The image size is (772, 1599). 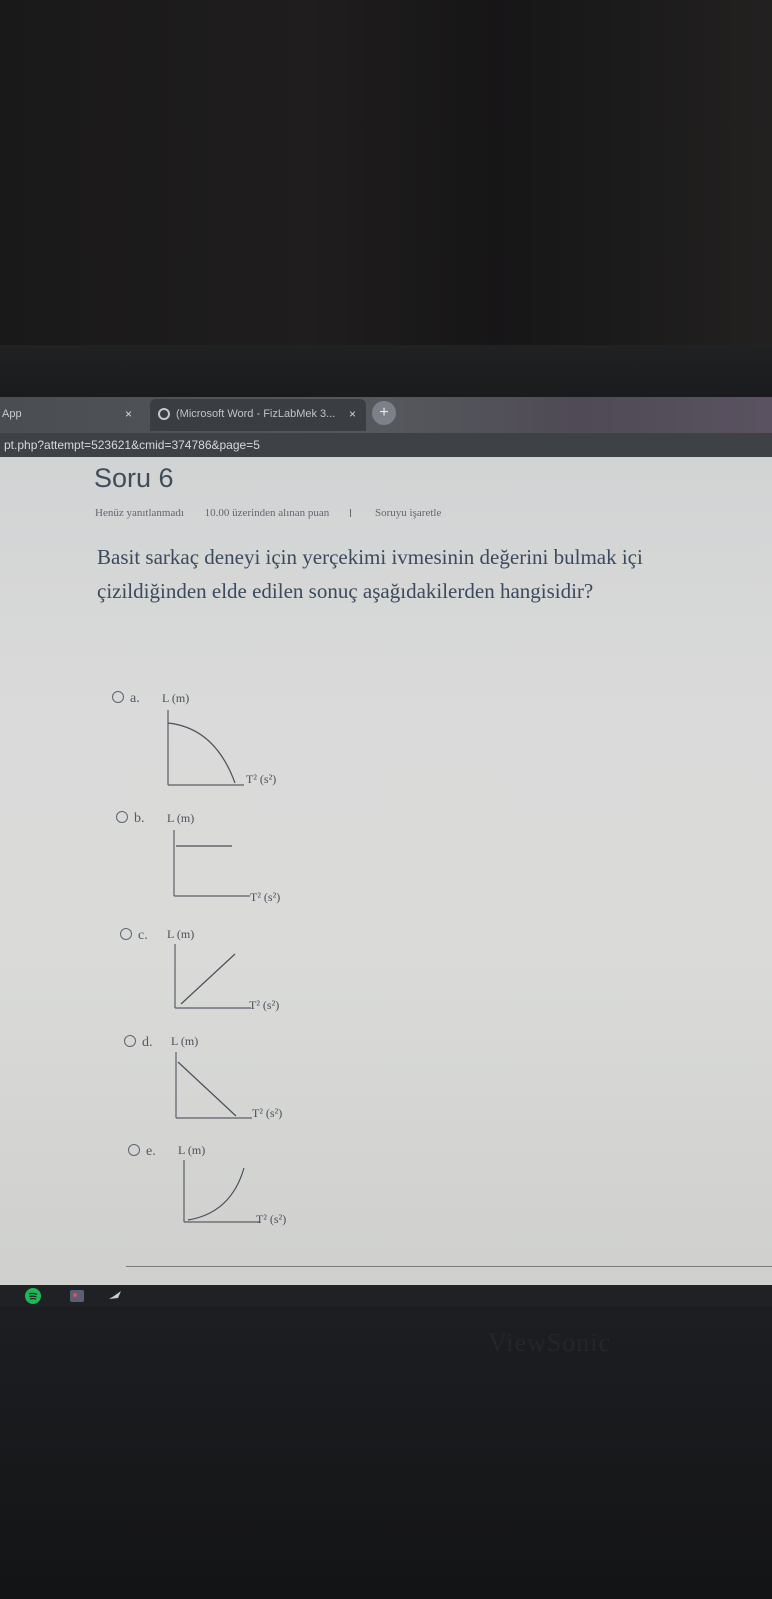 I want to click on taskbar, so click(x=386, y=1296).